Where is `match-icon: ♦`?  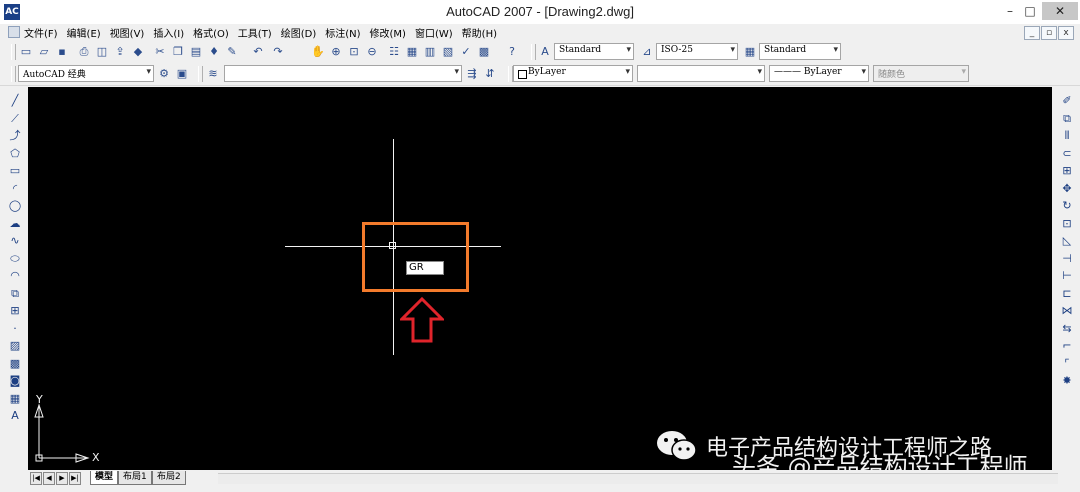
match-icon: ♦ is located at coordinates (214, 52).